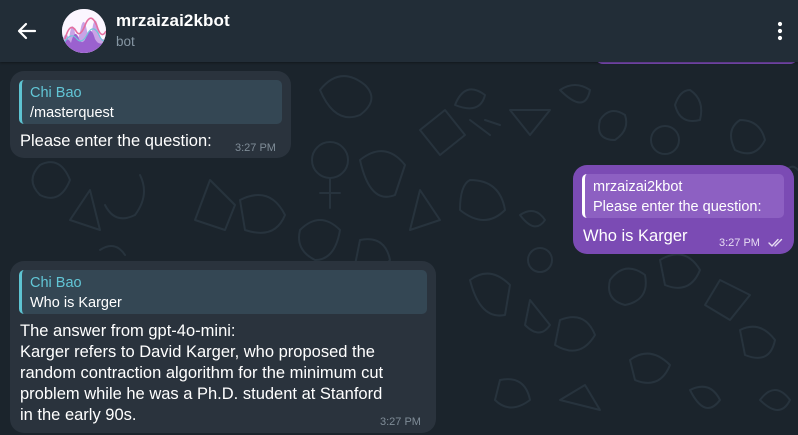  Describe the element at coordinates (150, 102) in the screenshot. I see `reply-quote: Chi Bao /masterquest` at that location.